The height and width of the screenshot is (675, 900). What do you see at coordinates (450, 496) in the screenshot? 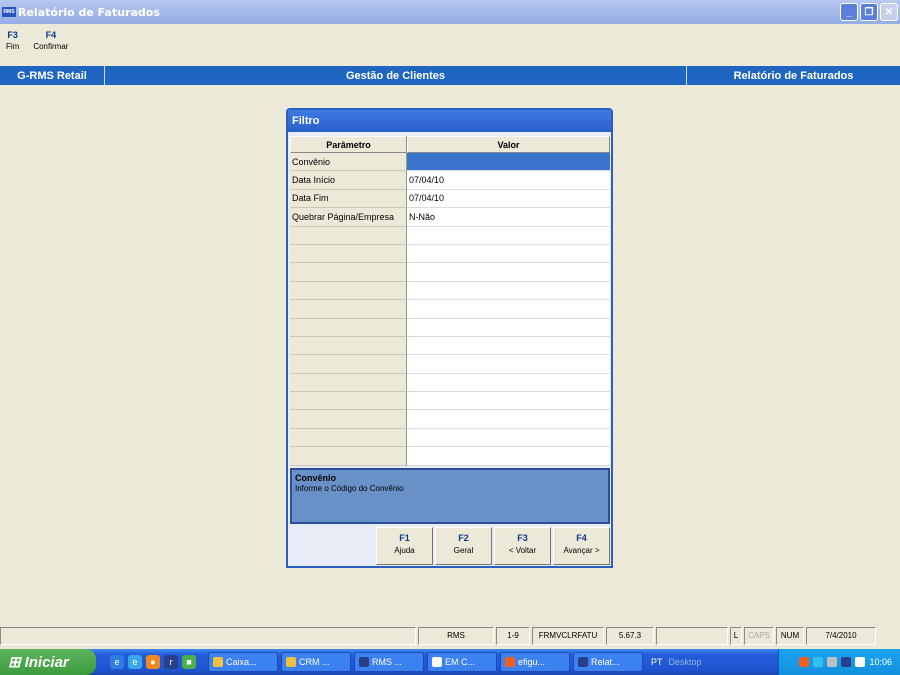
I see `help-panel: Convênio Informe o Código do Convênio` at bounding box center [450, 496].